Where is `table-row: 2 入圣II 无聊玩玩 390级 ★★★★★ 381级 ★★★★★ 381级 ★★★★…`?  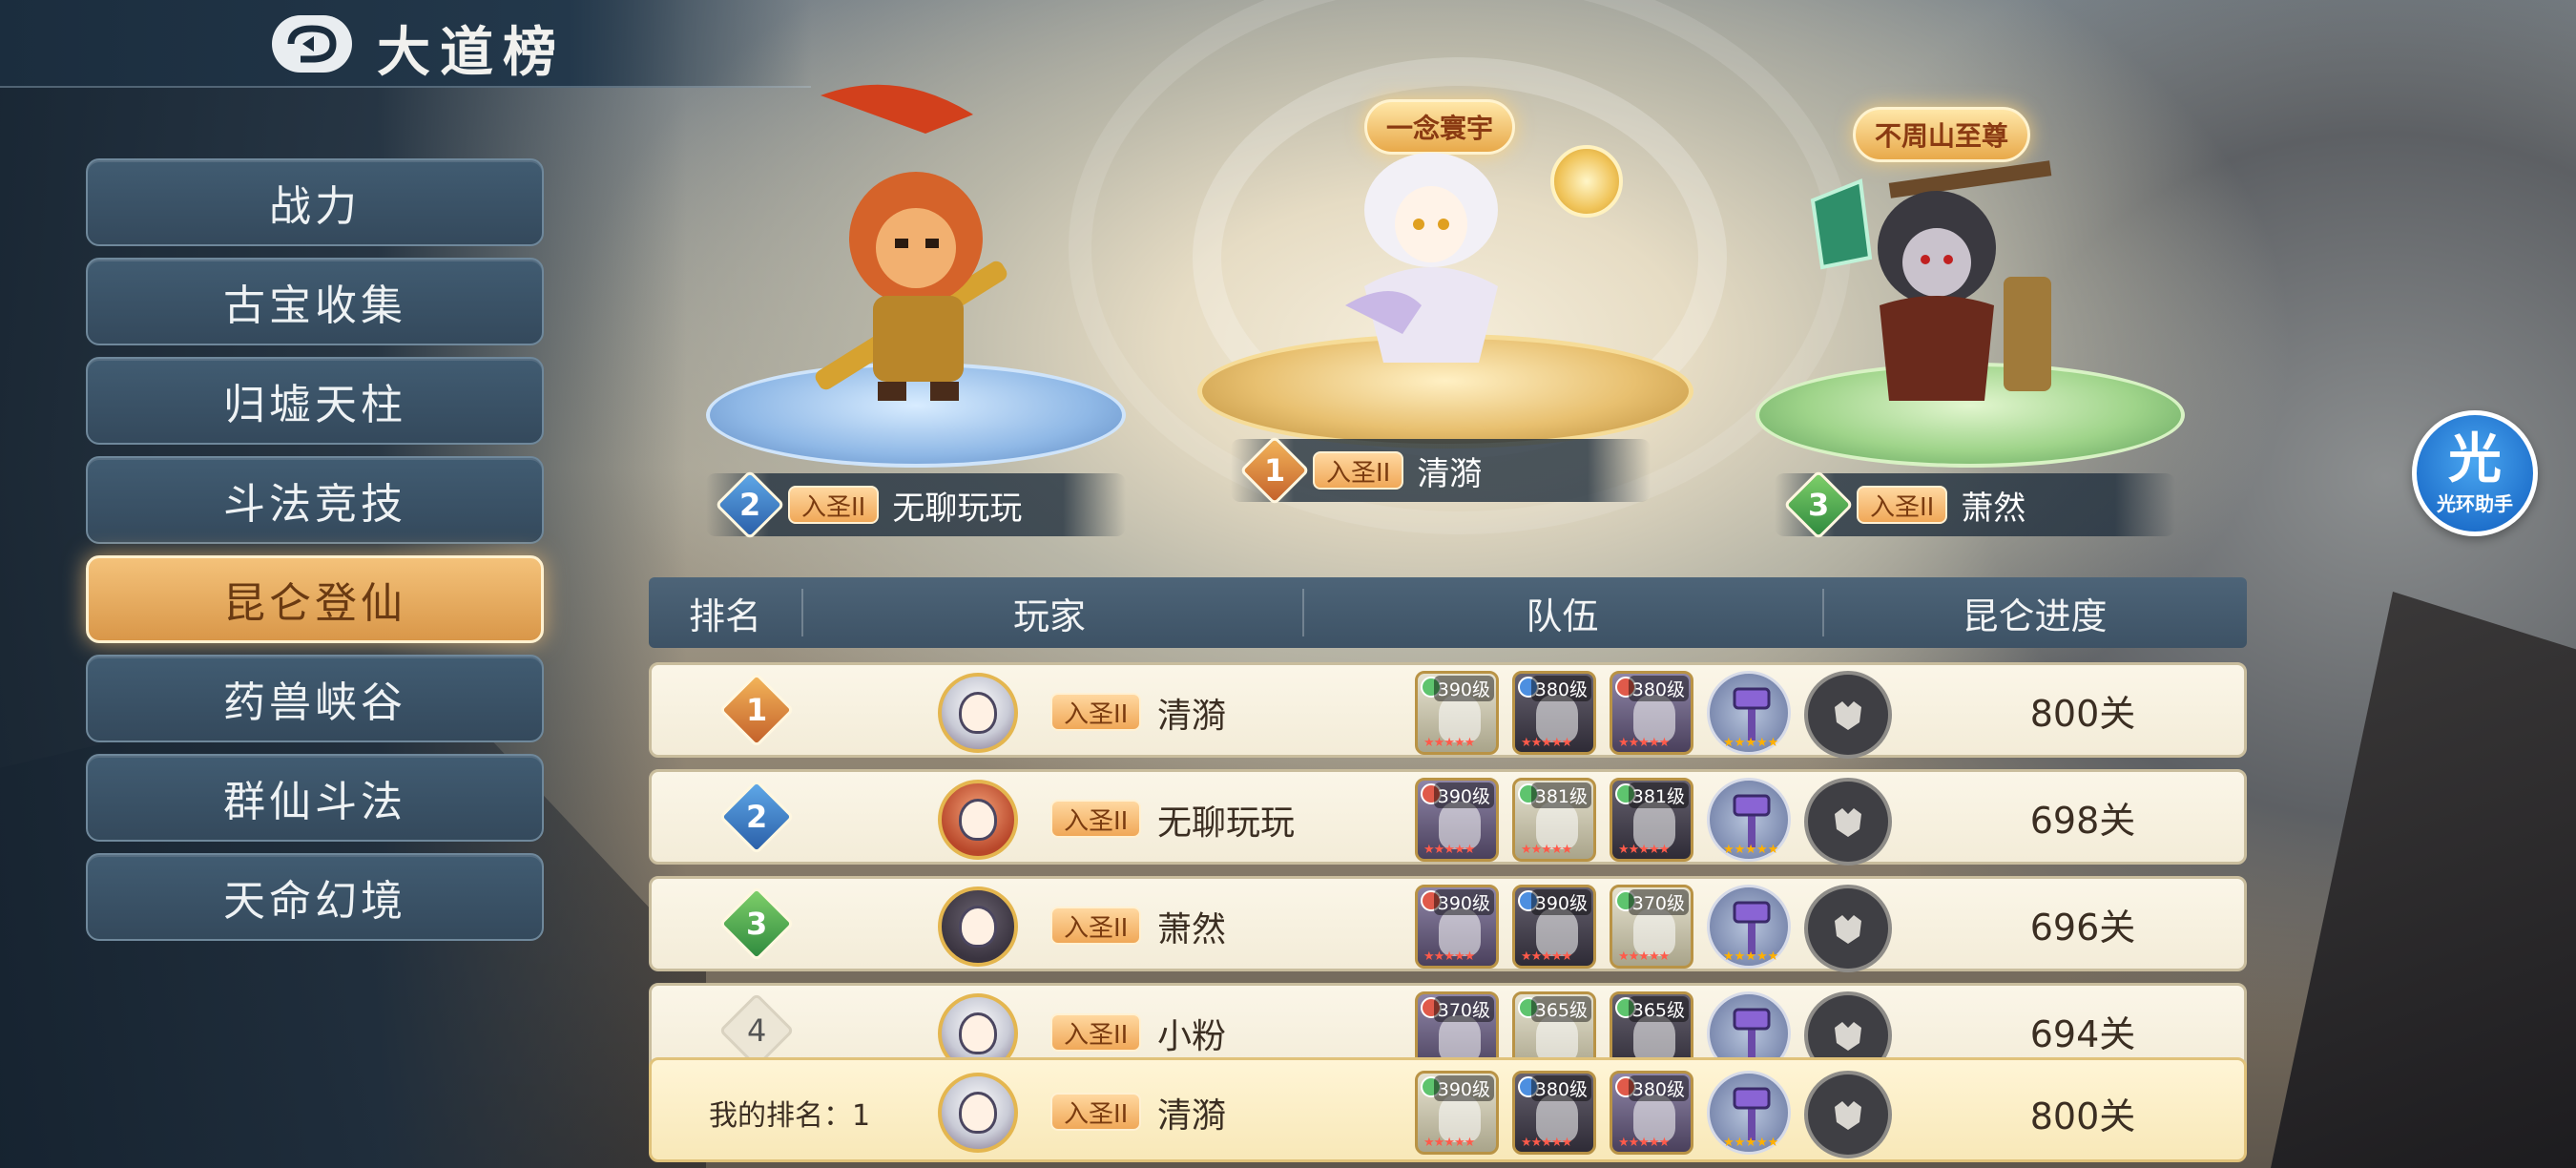
table-row: 2 入圣II 无聊玩玩 390级 ★★★★★ 381级 ★★★★★ 381级 ★★★★… is located at coordinates (1448, 817).